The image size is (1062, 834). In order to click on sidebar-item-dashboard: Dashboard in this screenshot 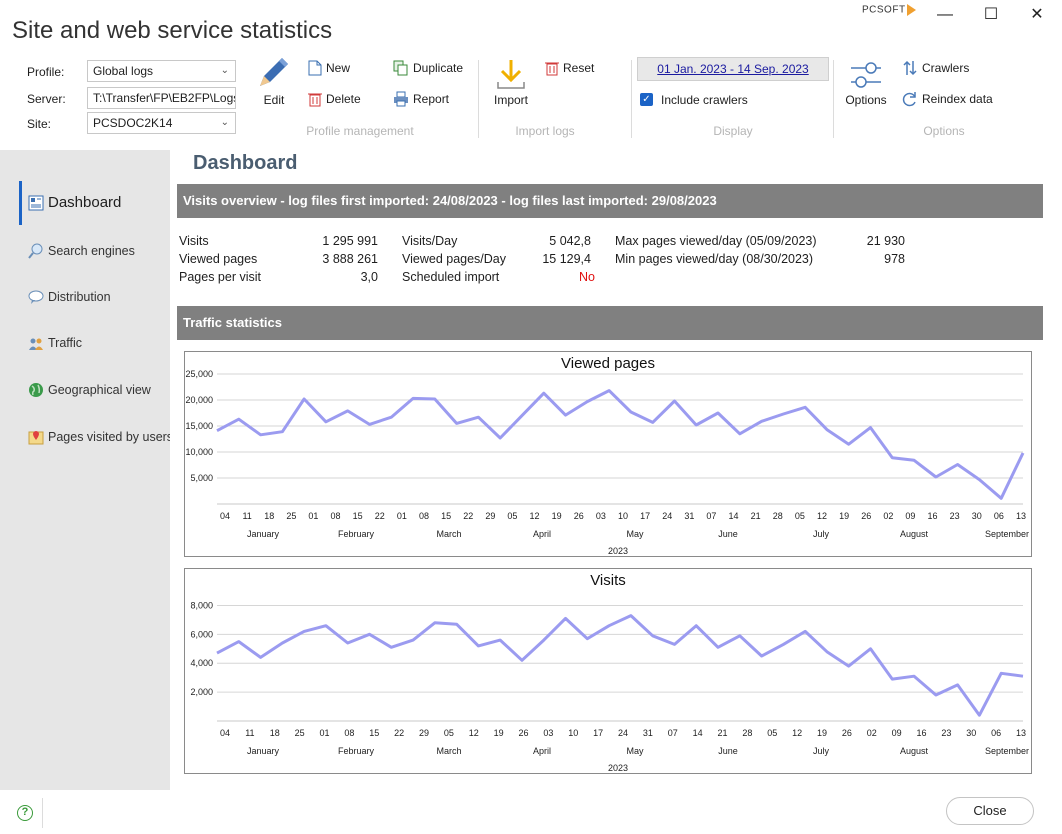, I will do `click(74, 202)`.